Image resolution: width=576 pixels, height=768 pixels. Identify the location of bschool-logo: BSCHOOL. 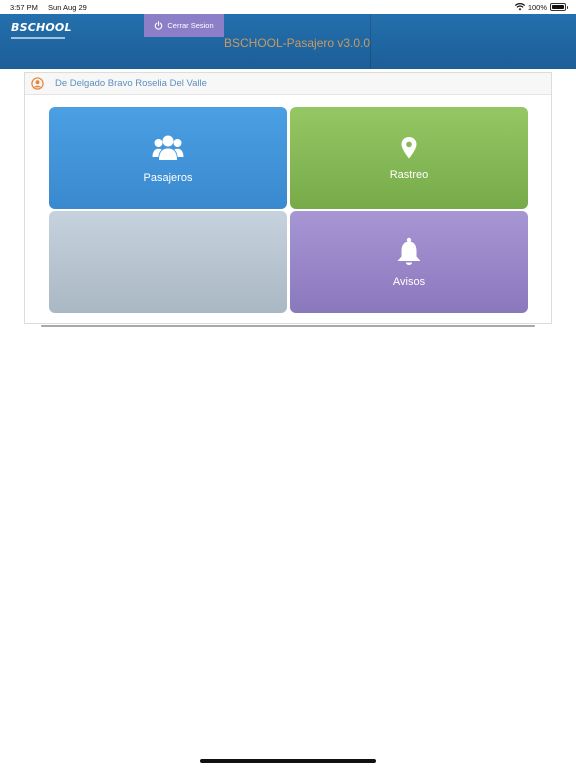
(41, 28).